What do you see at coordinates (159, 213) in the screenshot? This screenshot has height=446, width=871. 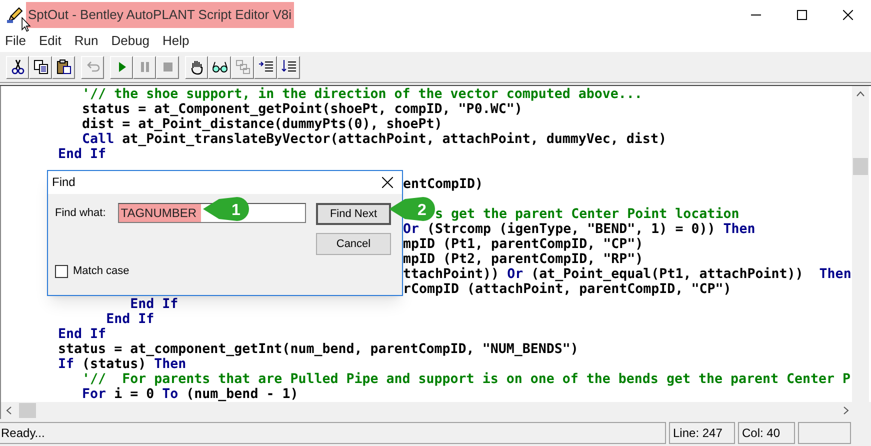 I see `field-value: TAGNUMBER` at bounding box center [159, 213].